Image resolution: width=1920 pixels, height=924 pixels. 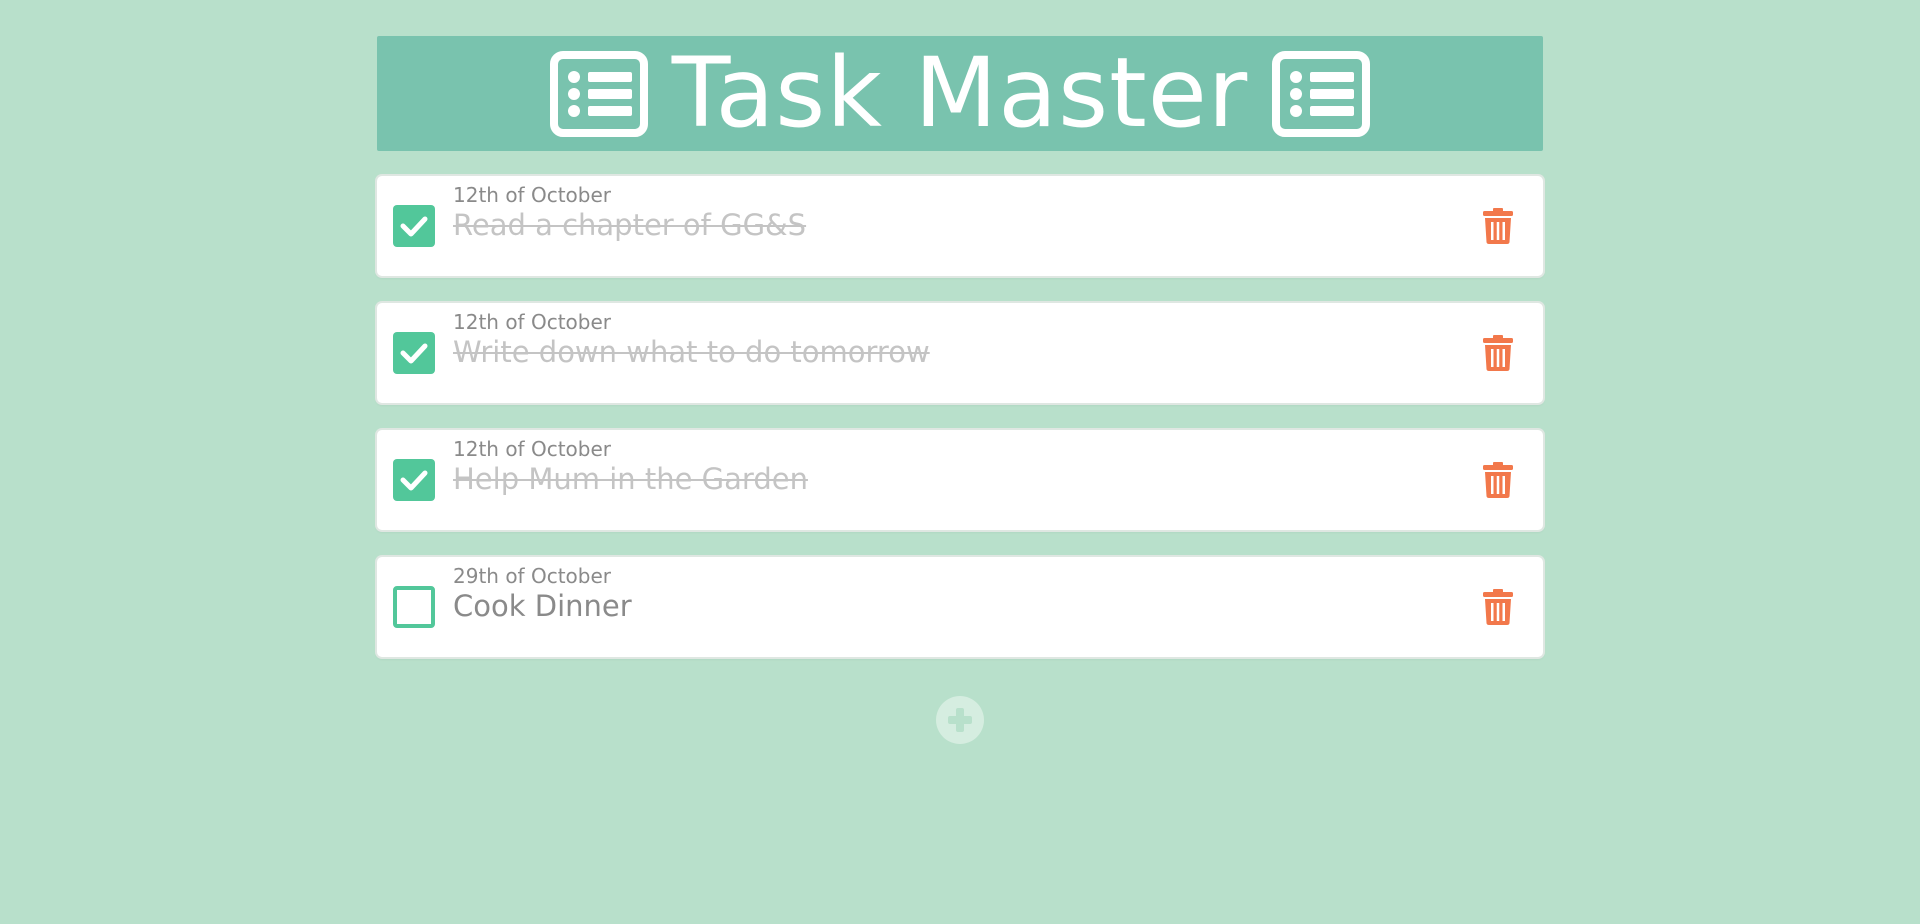 I want to click on plus-icon, so click(x=960, y=720).